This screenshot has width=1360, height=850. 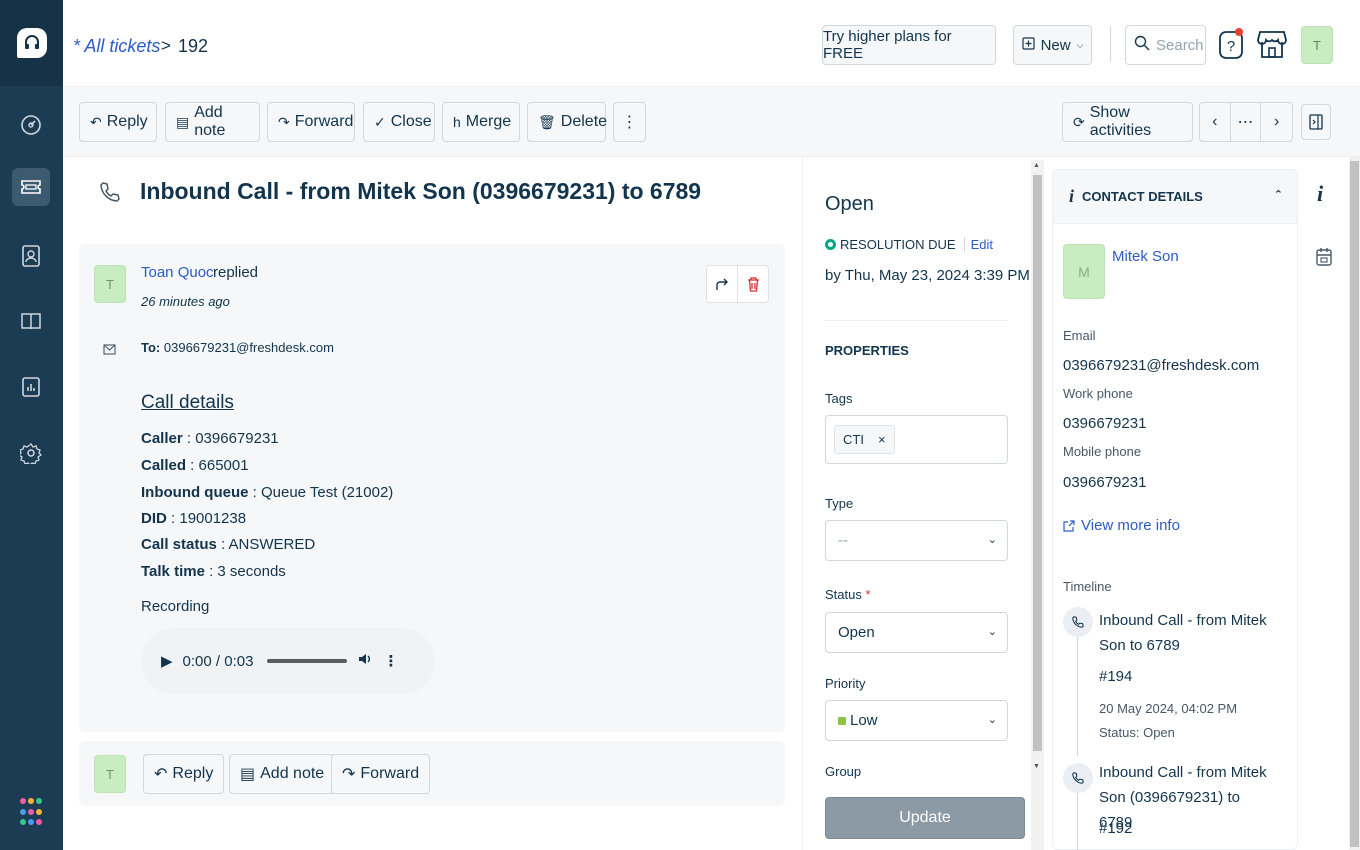 What do you see at coordinates (116, 46) in the screenshot?
I see `all-tickets-link: * All tickets` at bounding box center [116, 46].